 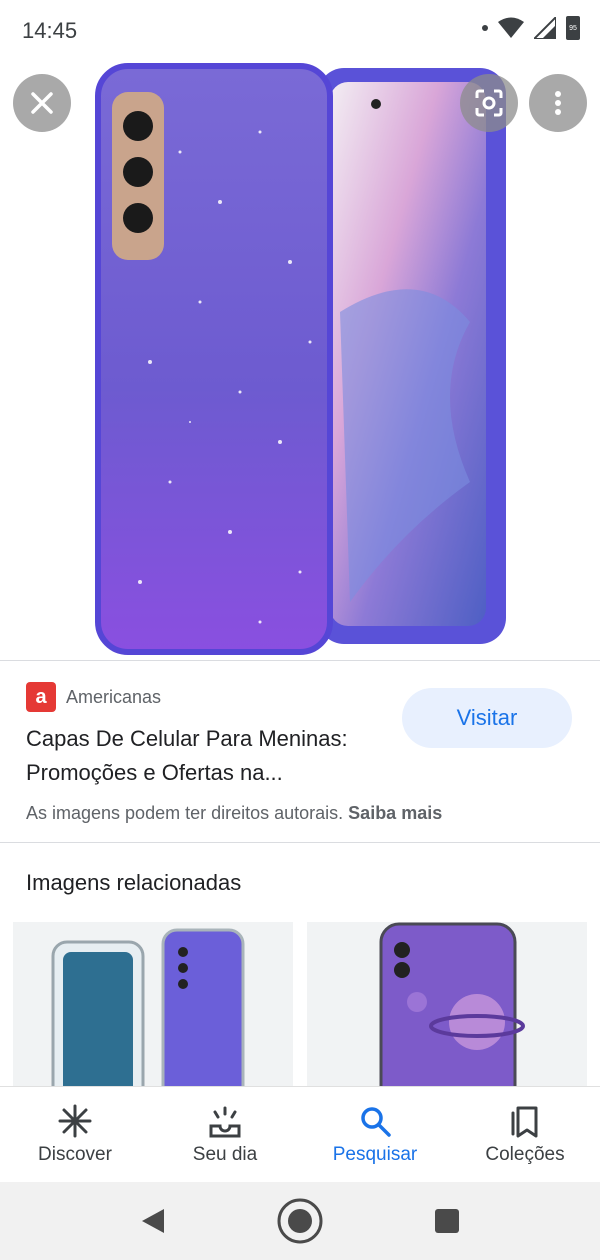 What do you see at coordinates (375, 1154) in the screenshot?
I see `nav-pesquisar-label: Pesquisar` at bounding box center [375, 1154].